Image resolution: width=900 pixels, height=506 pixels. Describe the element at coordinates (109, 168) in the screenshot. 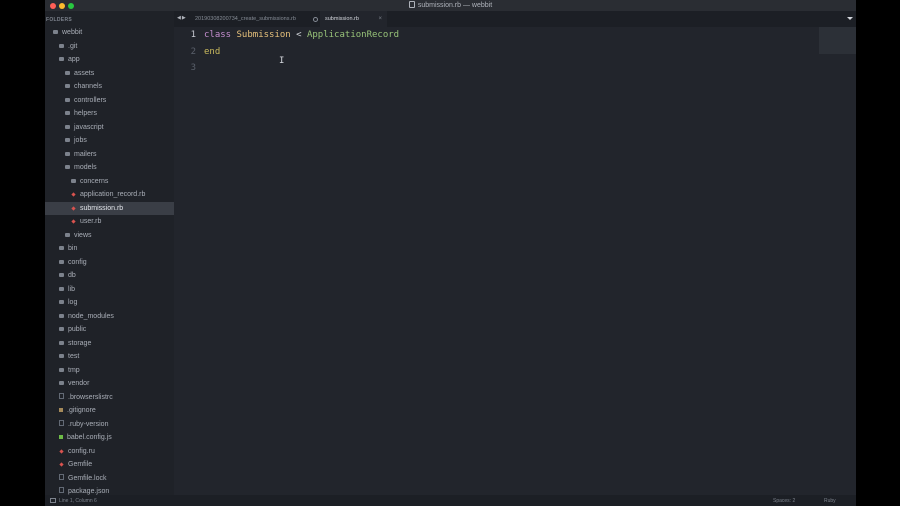

I see `sidebar-item: models` at that location.